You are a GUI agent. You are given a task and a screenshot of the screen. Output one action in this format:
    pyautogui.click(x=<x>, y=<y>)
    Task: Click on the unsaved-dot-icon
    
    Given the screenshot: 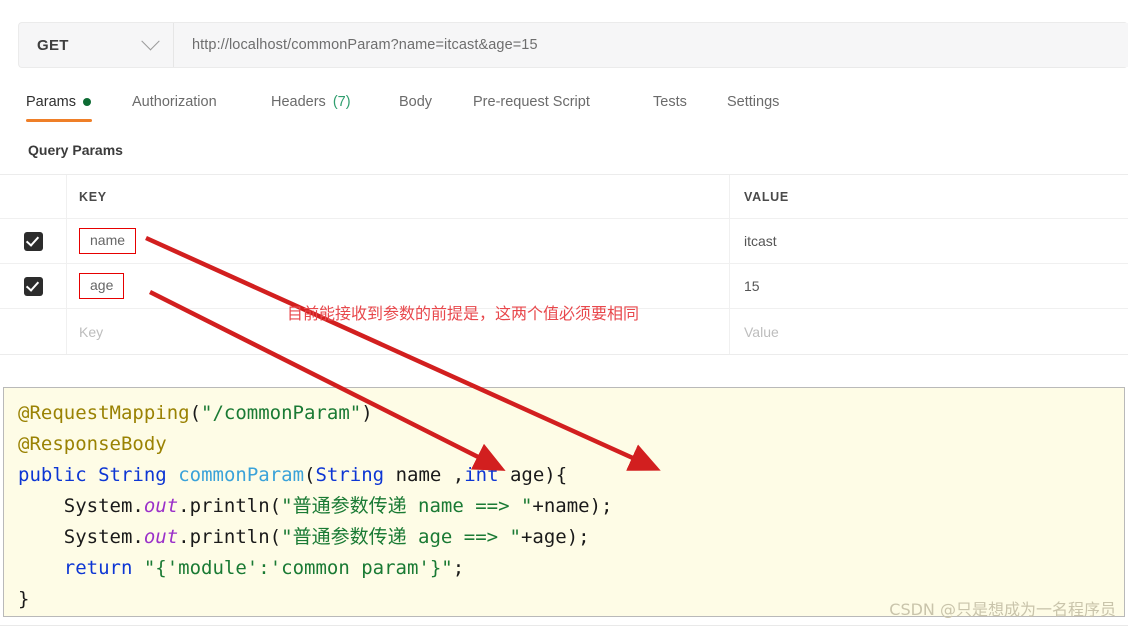 What is the action you would take?
    pyautogui.click(x=86, y=102)
    